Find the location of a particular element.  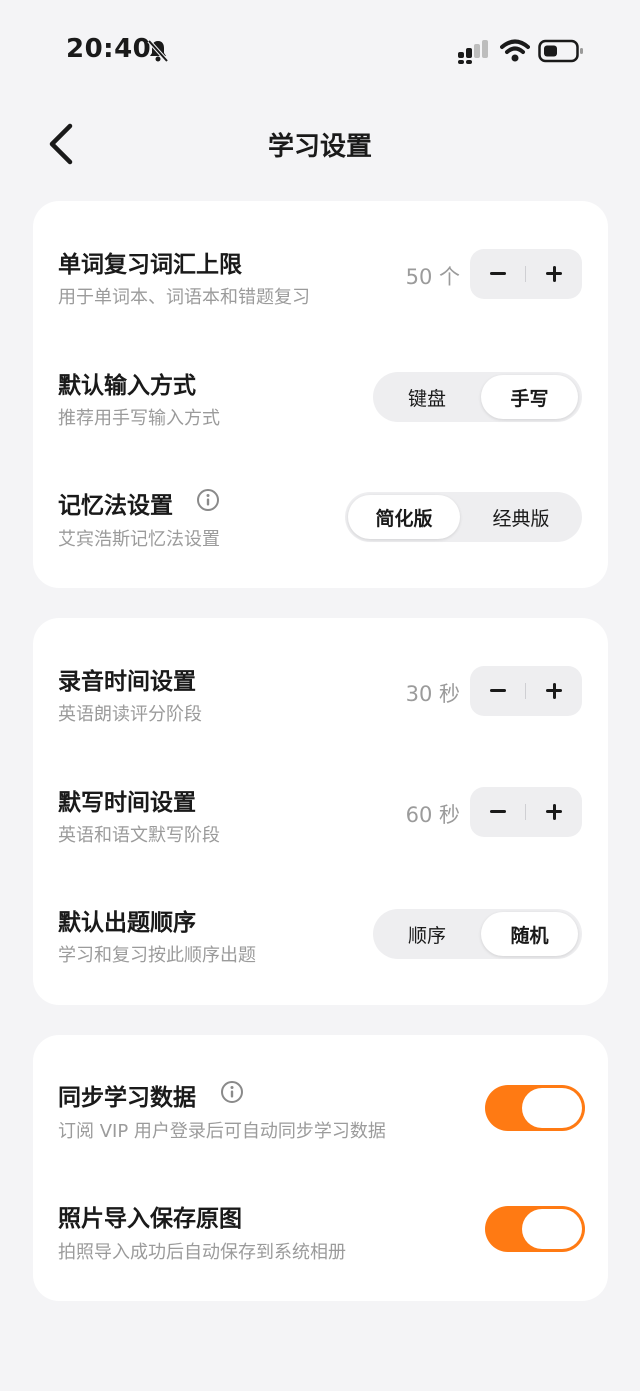

option-random: 随机 is located at coordinates (529, 934).